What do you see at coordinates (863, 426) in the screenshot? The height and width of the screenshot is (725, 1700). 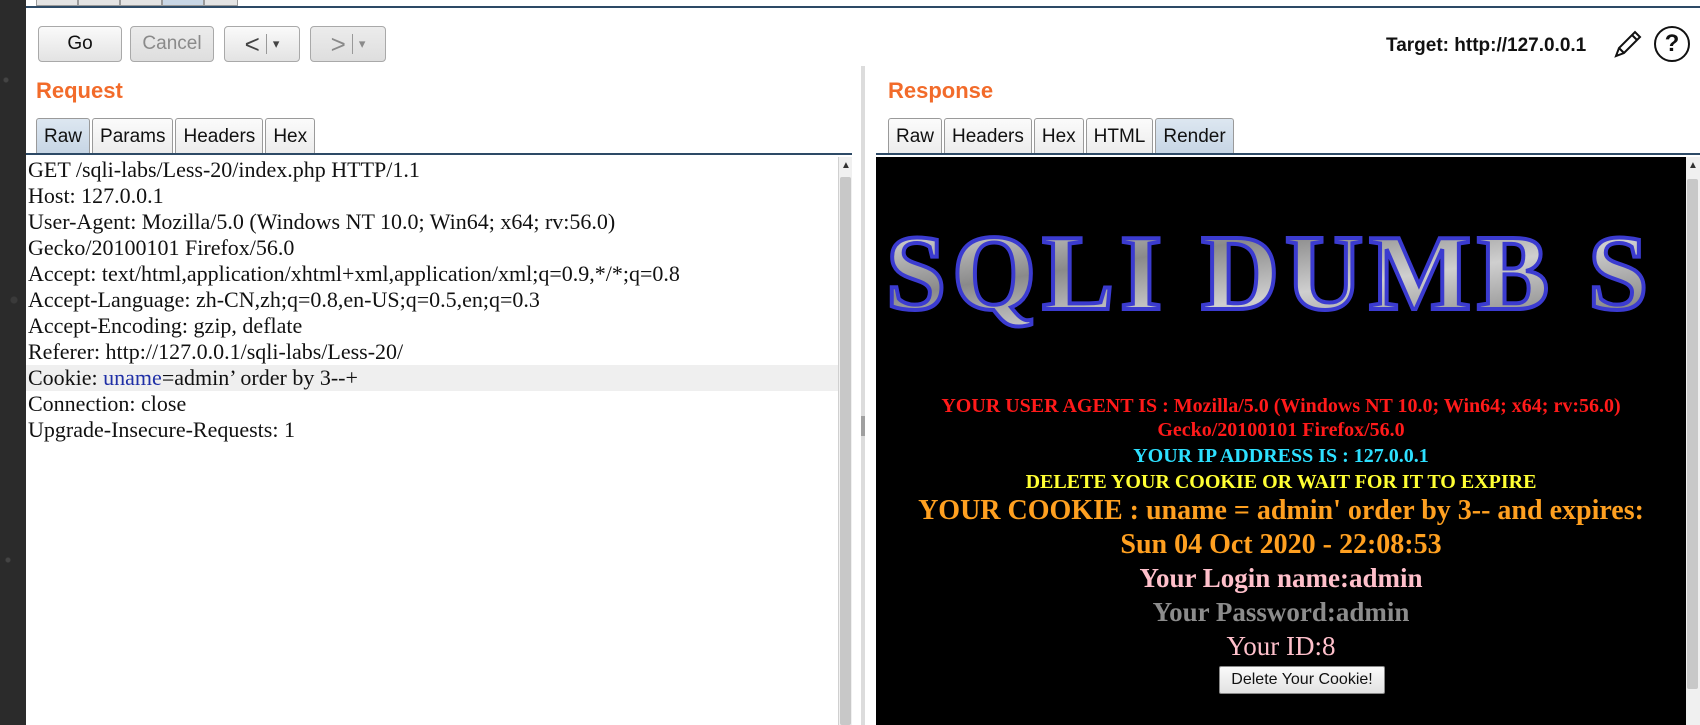 I see `splitter-grip` at bounding box center [863, 426].